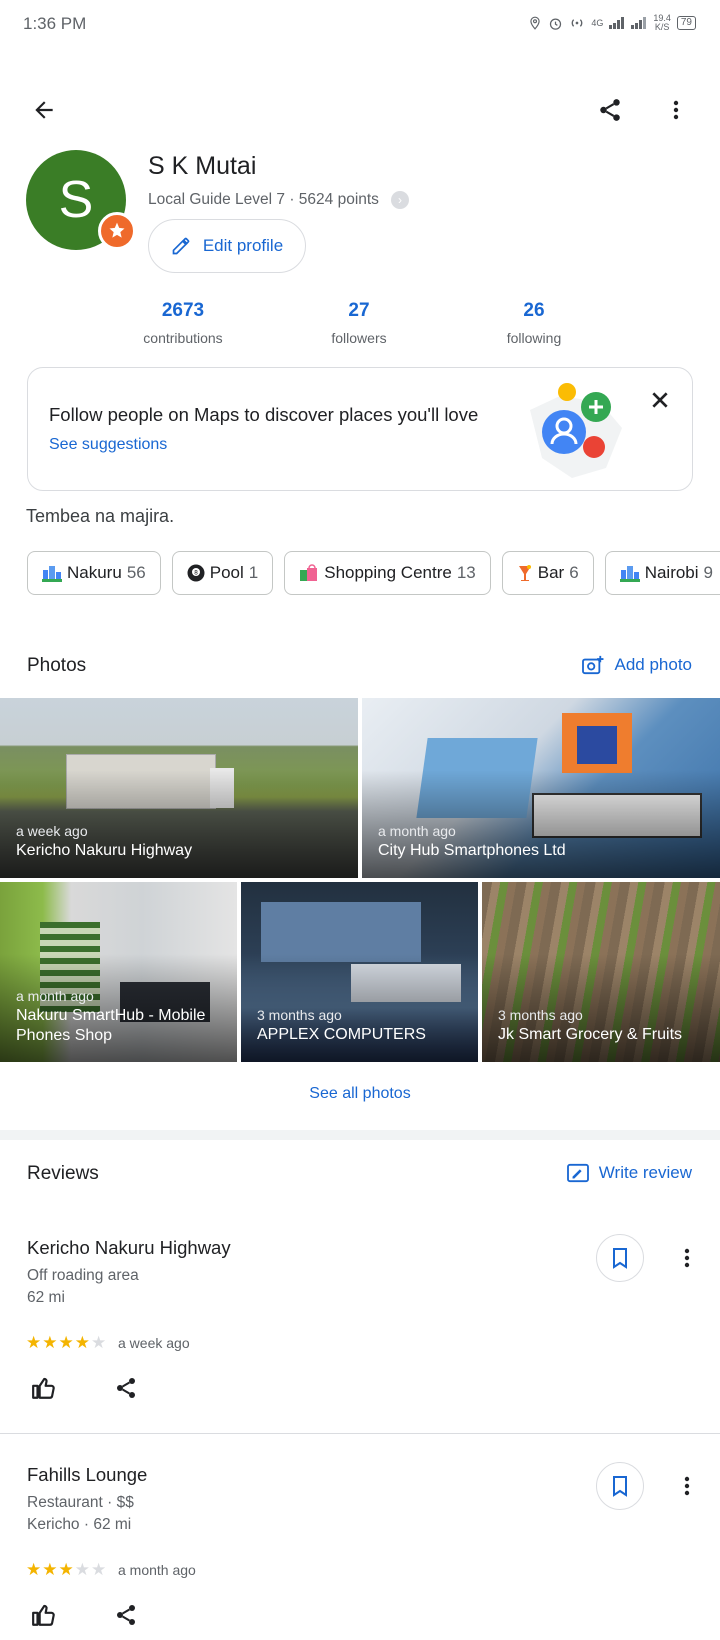 The height and width of the screenshot is (1640, 720). I want to click on see-all-photos-link: See all photos, so click(360, 1094).